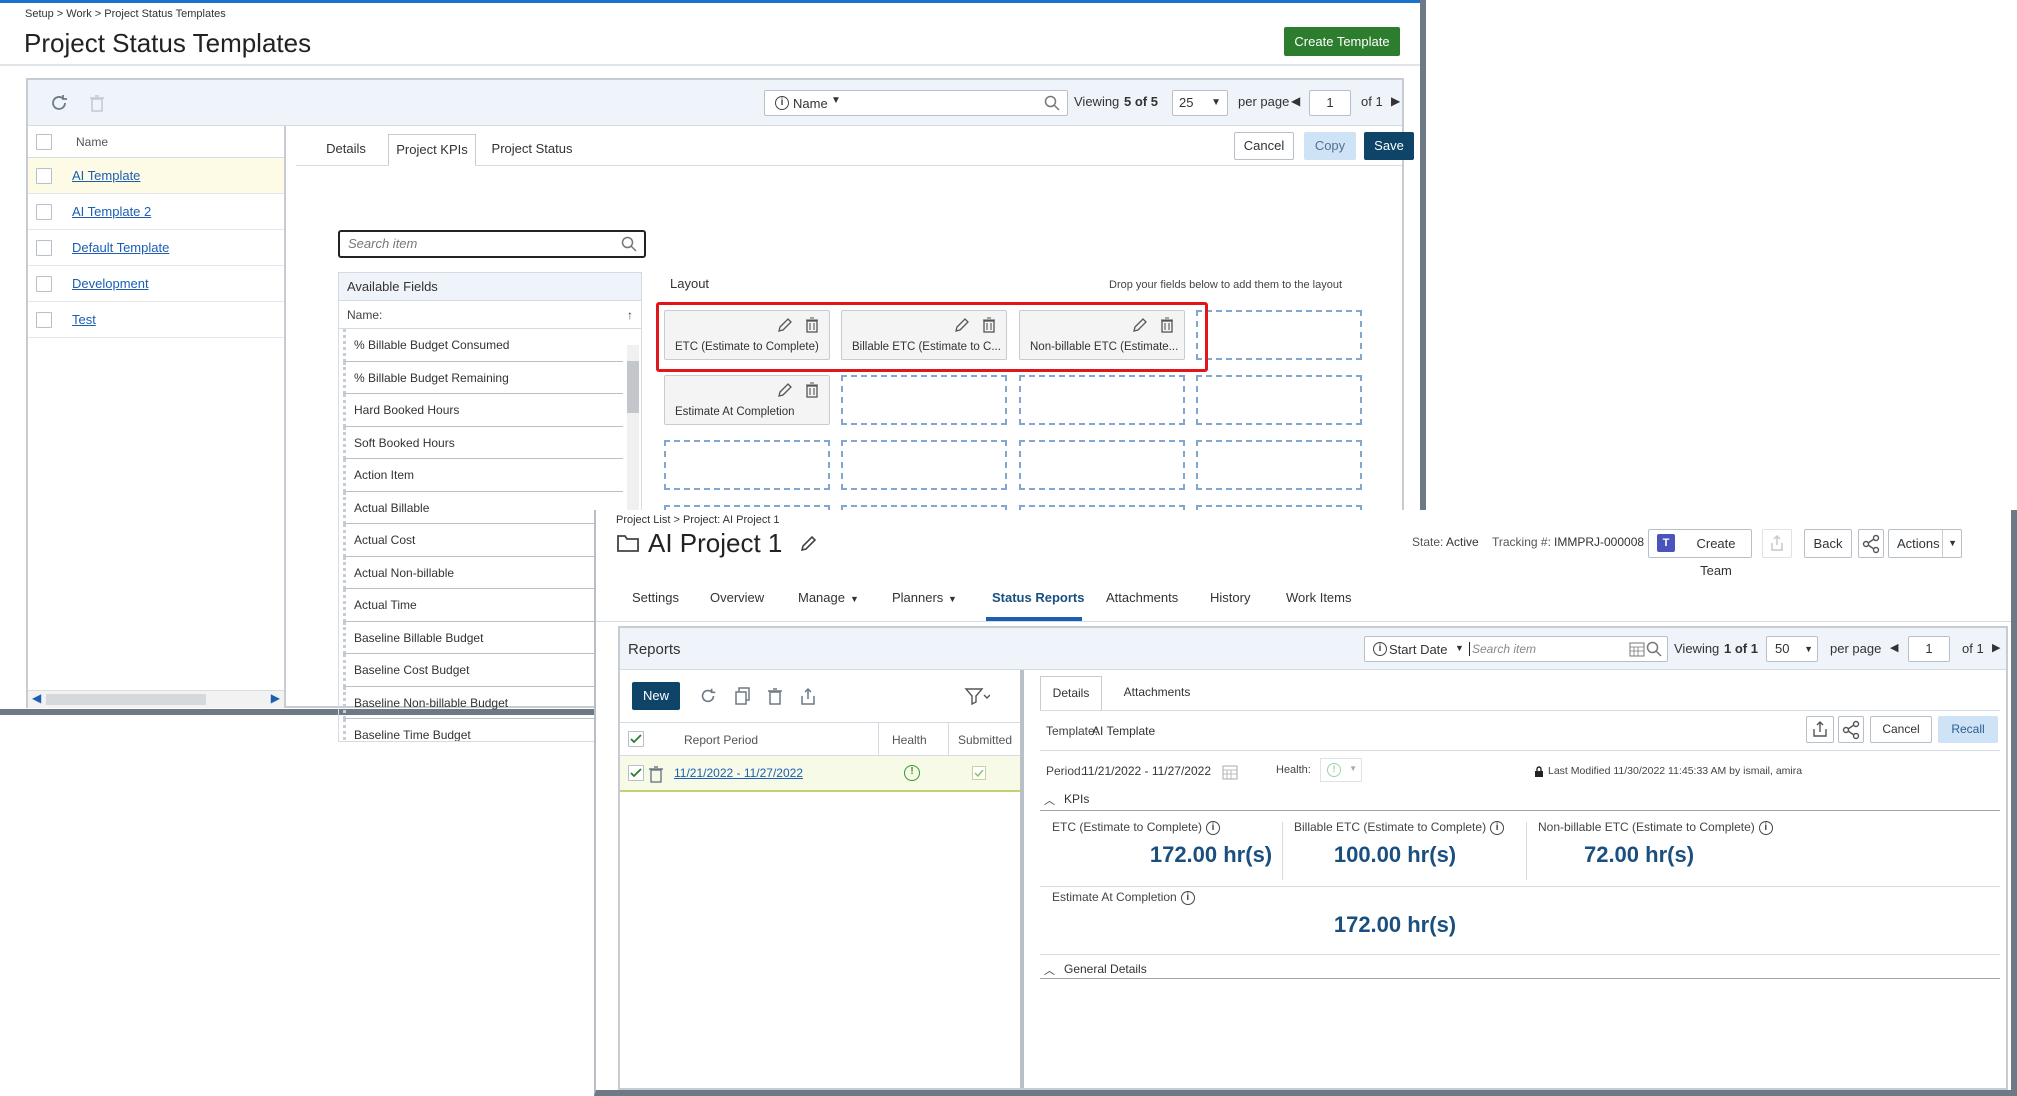  Describe the element at coordinates (630, 315) in the screenshot. I see `sort-icon: ↑` at that location.